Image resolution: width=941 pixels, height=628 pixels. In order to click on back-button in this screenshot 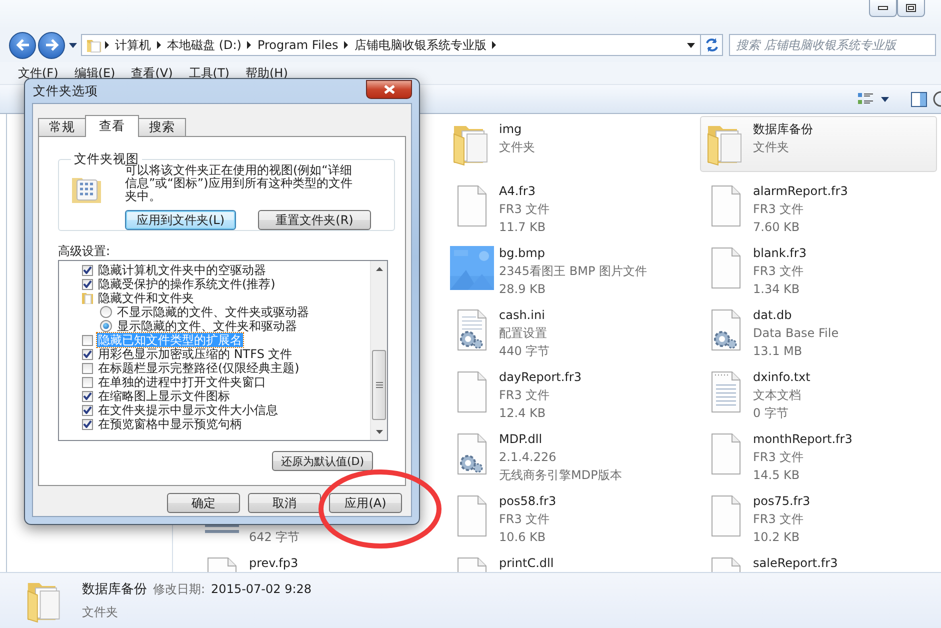, I will do `click(22, 45)`.